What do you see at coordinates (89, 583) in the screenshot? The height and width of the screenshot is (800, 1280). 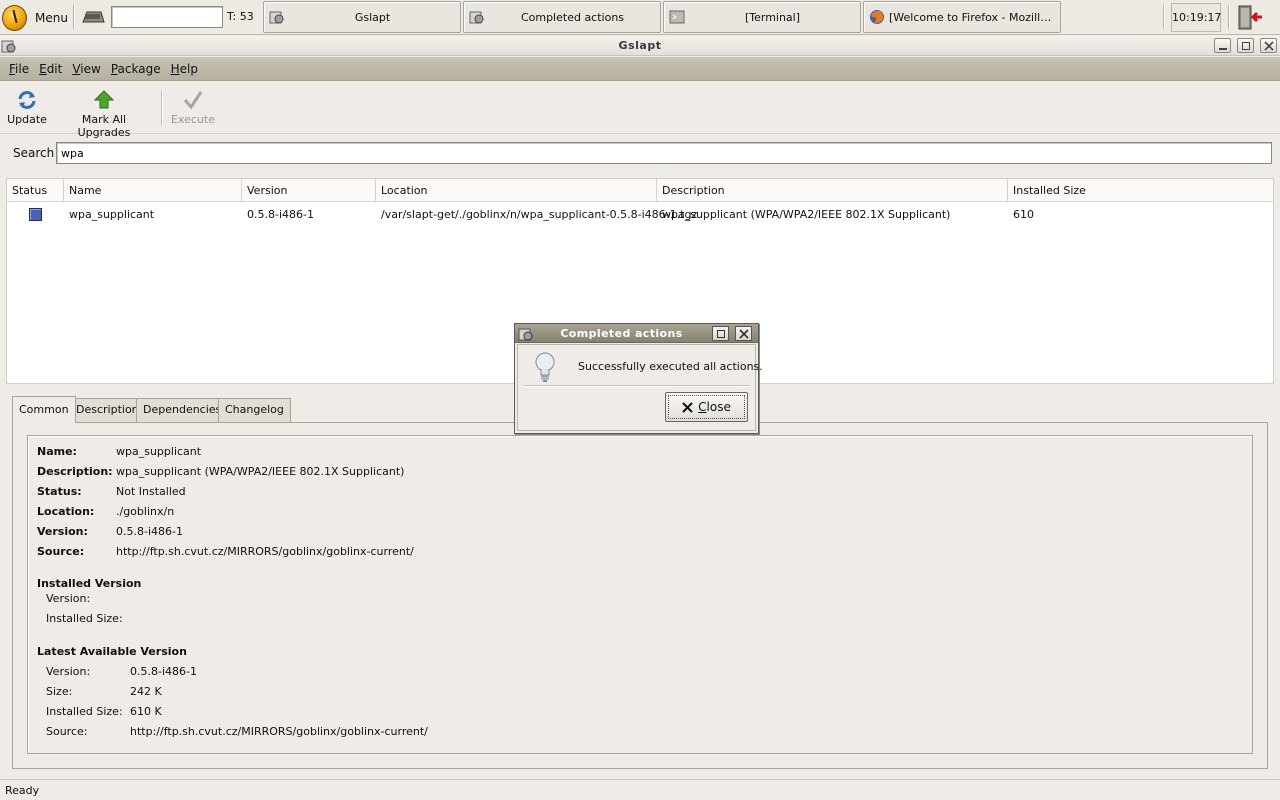 I see `installed-version-heading: Installed Version` at bounding box center [89, 583].